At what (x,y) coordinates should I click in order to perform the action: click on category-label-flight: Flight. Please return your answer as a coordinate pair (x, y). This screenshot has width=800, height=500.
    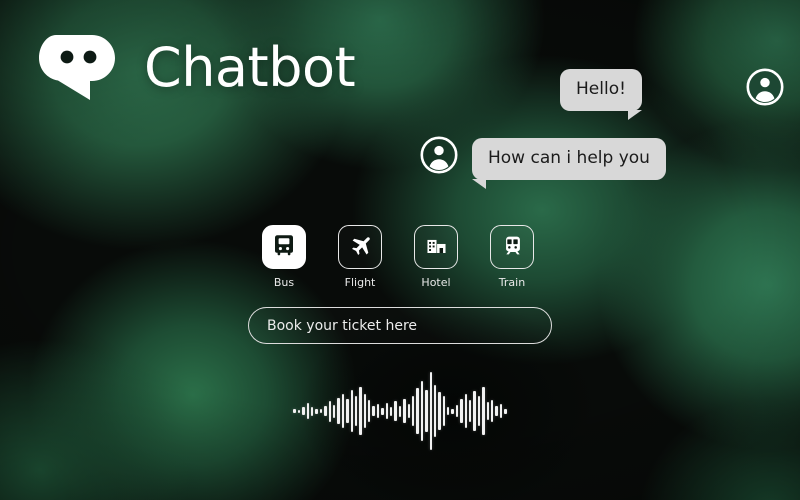
    Looking at the image, I should click on (360, 282).